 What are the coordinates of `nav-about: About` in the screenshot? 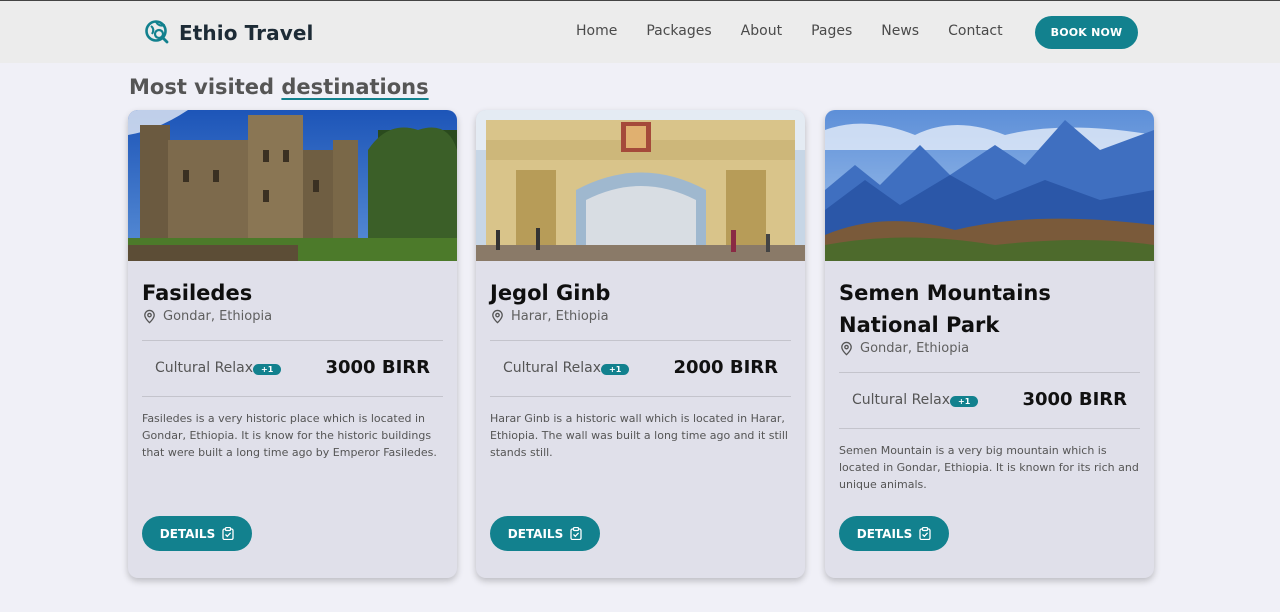 It's located at (761, 31).